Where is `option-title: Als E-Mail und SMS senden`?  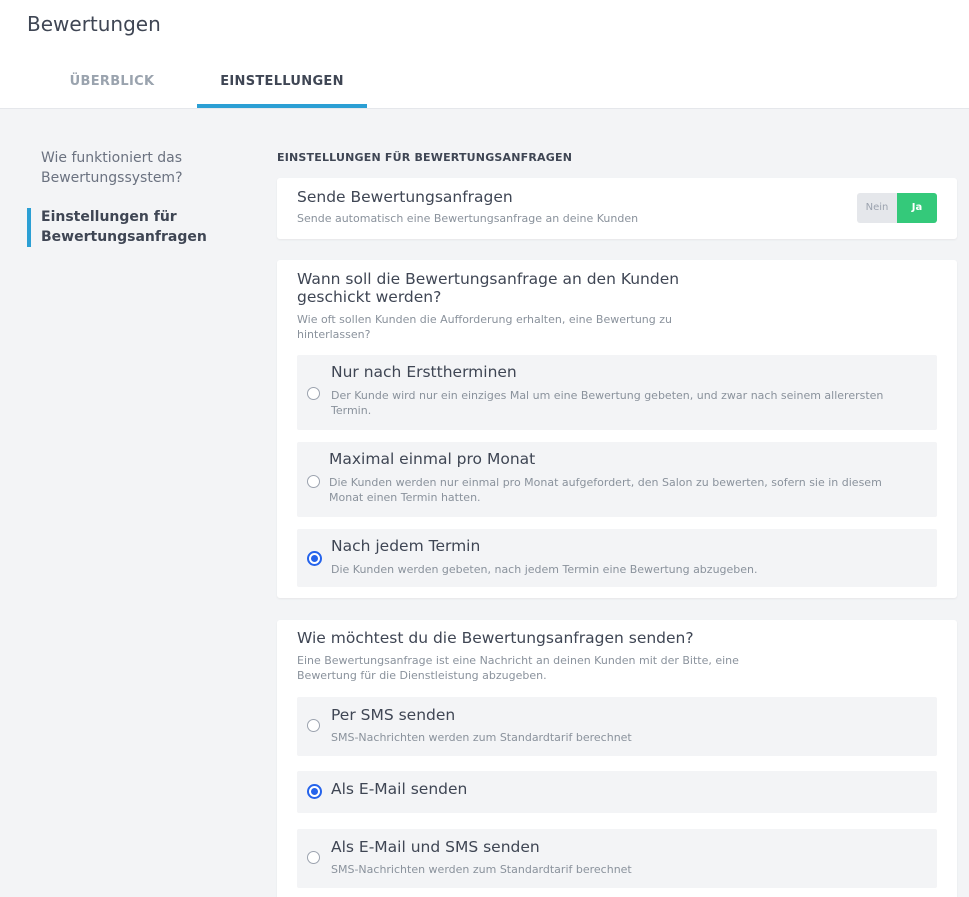 option-title: Als E-Mail und SMS senden is located at coordinates (435, 847).